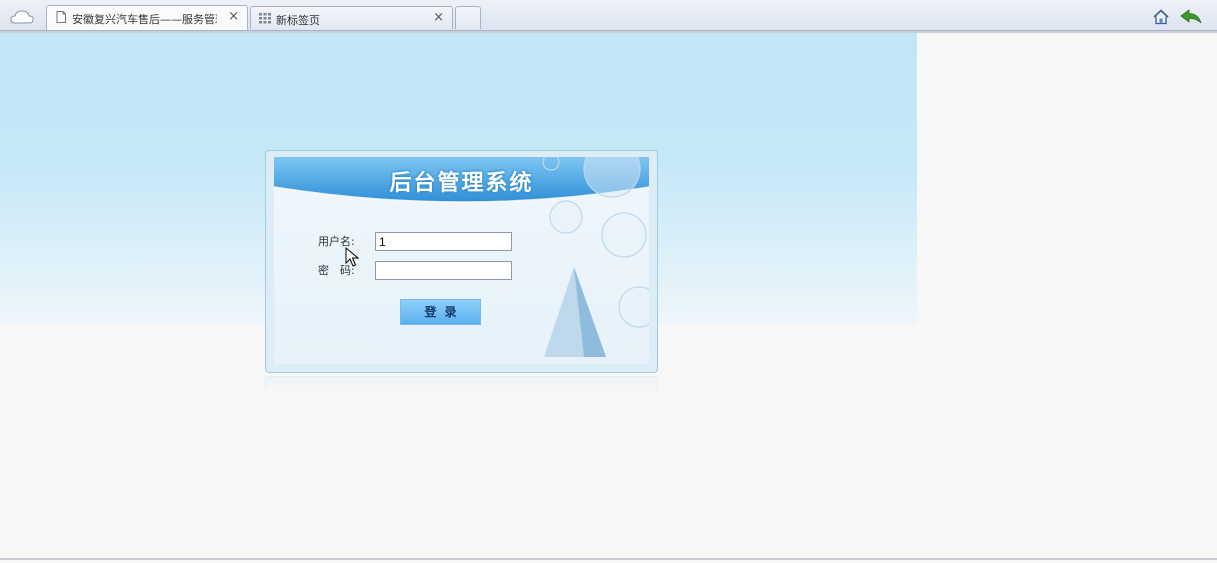 This screenshot has width=1217, height=563. Describe the element at coordinates (1191, 17) in the screenshot. I see `back-arrow-icon` at that location.